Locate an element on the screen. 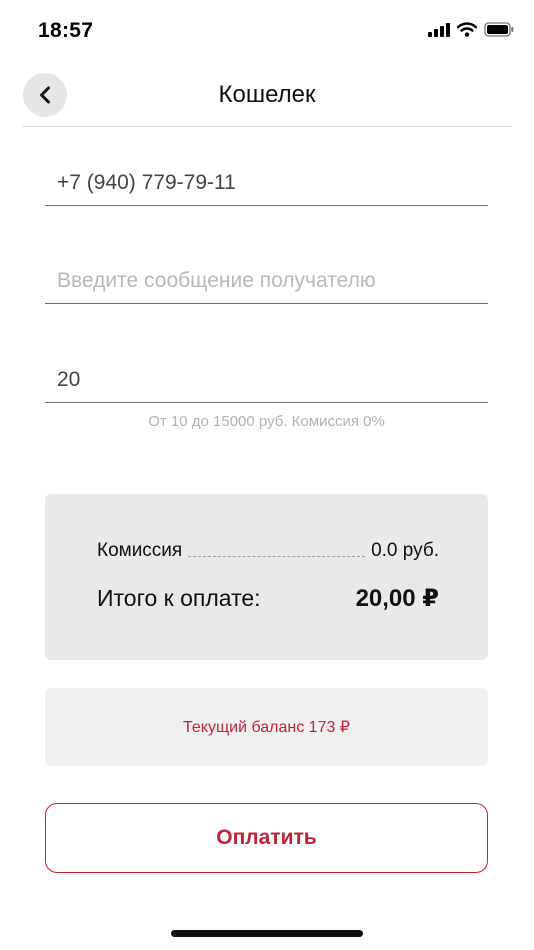 Image resolution: width=534 pixels, height=950 pixels. wifi-icon is located at coordinates (467, 29).